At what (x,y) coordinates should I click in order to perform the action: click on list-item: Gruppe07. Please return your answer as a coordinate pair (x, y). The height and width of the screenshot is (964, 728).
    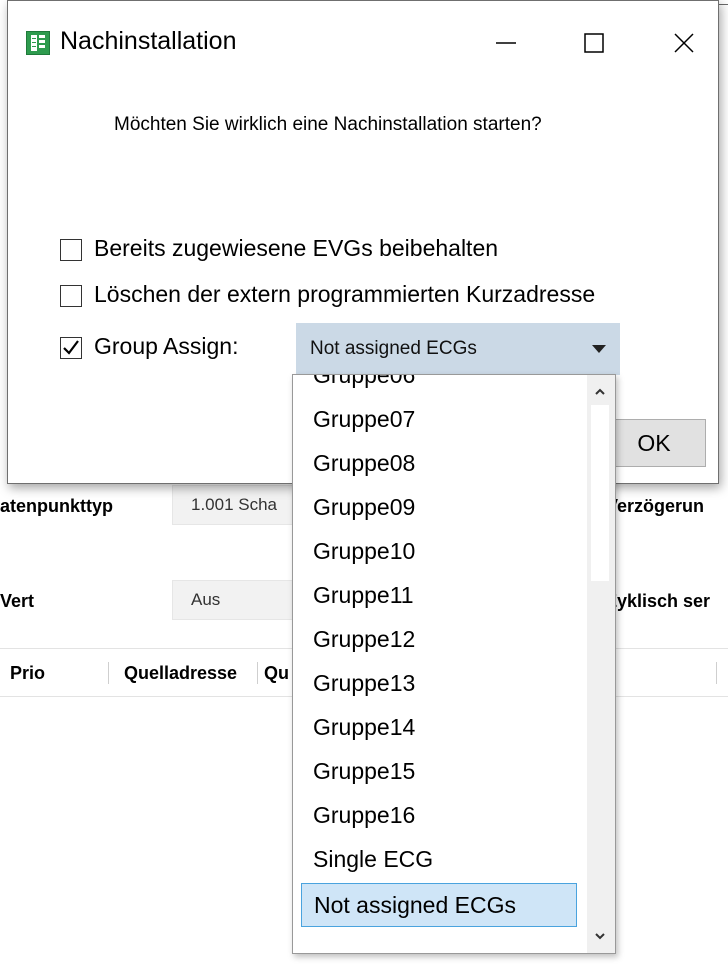
    Looking at the image, I should click on (439, 419).